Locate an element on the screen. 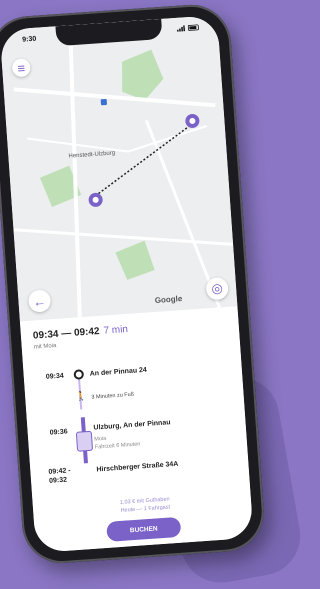 Image resolution: width=320 pixels, height=589 pixels. transit-icon is located at coordinates (103, 102).